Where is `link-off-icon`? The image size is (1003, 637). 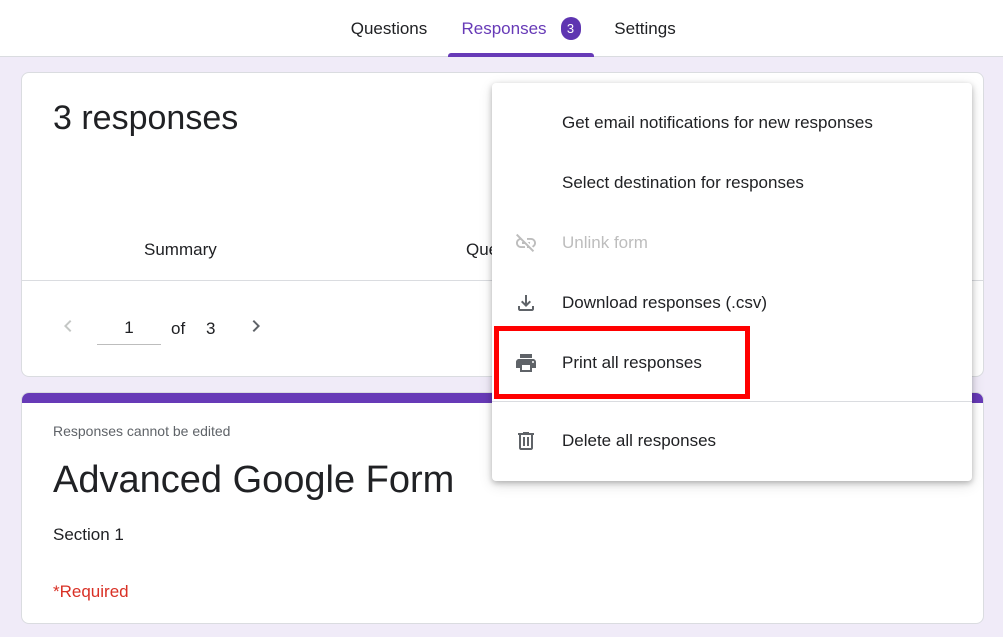
link-off-icon is located at coordinates (526, 243).